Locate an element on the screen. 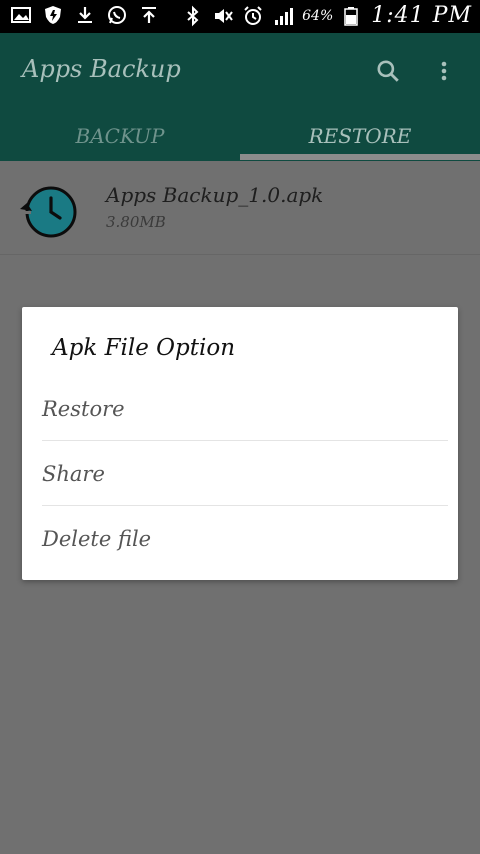 The width and height of the screenshot is (480, 854). clock: 1:41 PM is located at coordinates (421, 15).